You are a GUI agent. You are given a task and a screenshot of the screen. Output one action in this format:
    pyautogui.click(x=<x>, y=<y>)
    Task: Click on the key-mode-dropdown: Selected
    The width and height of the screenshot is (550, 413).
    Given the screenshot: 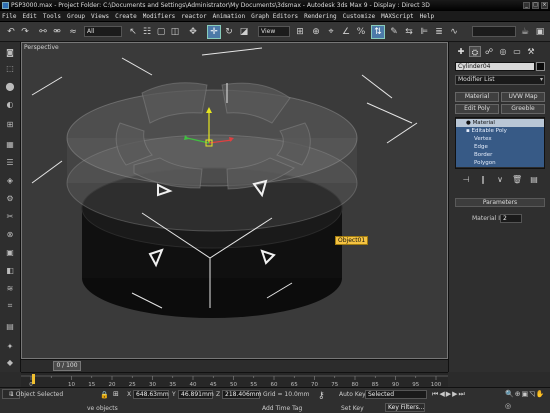 What is the action you would take?
    pyautogui.click(x=396, y=394)
    